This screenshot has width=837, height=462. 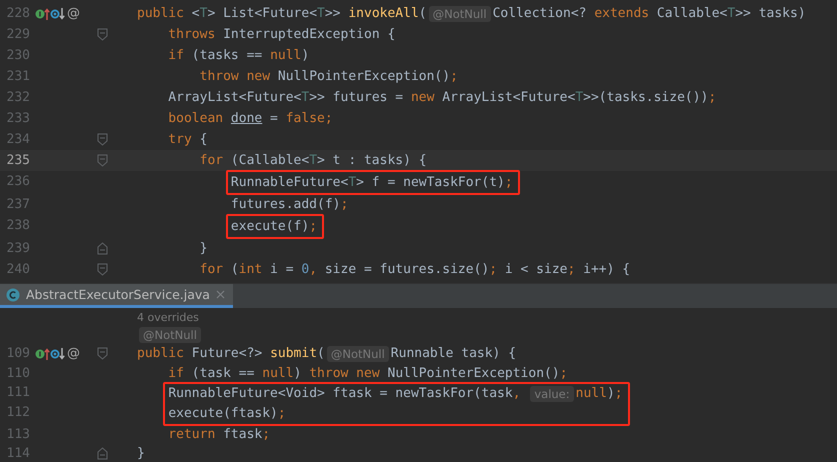 I want to click on class-file-icon, so click(x=13, y=295).